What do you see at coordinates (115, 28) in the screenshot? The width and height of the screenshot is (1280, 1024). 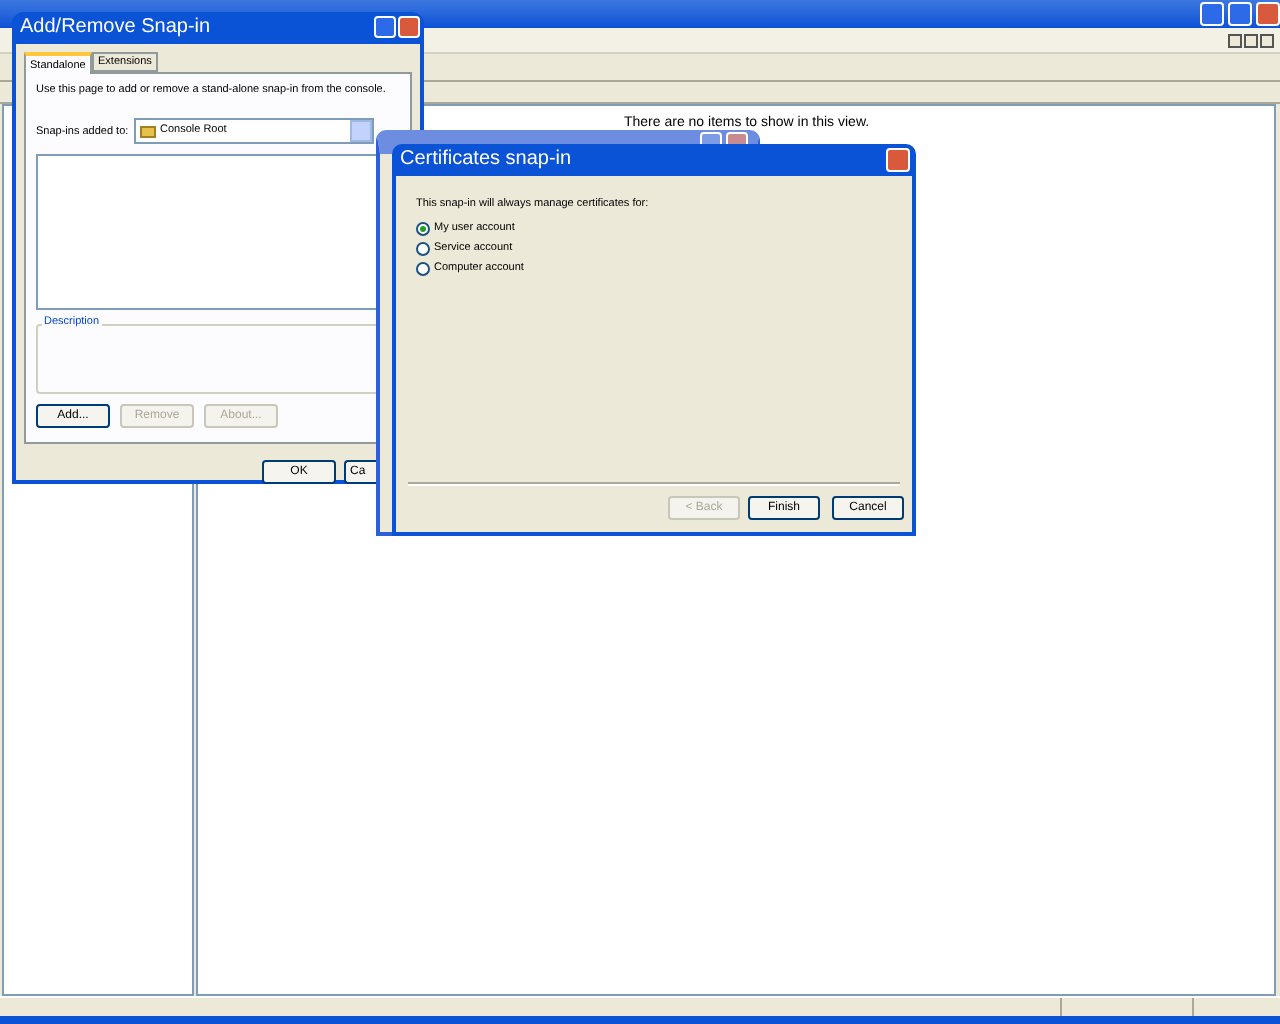 I see `dialog-title: Add/Remove Snap-in` at bounding box center [115, 28].